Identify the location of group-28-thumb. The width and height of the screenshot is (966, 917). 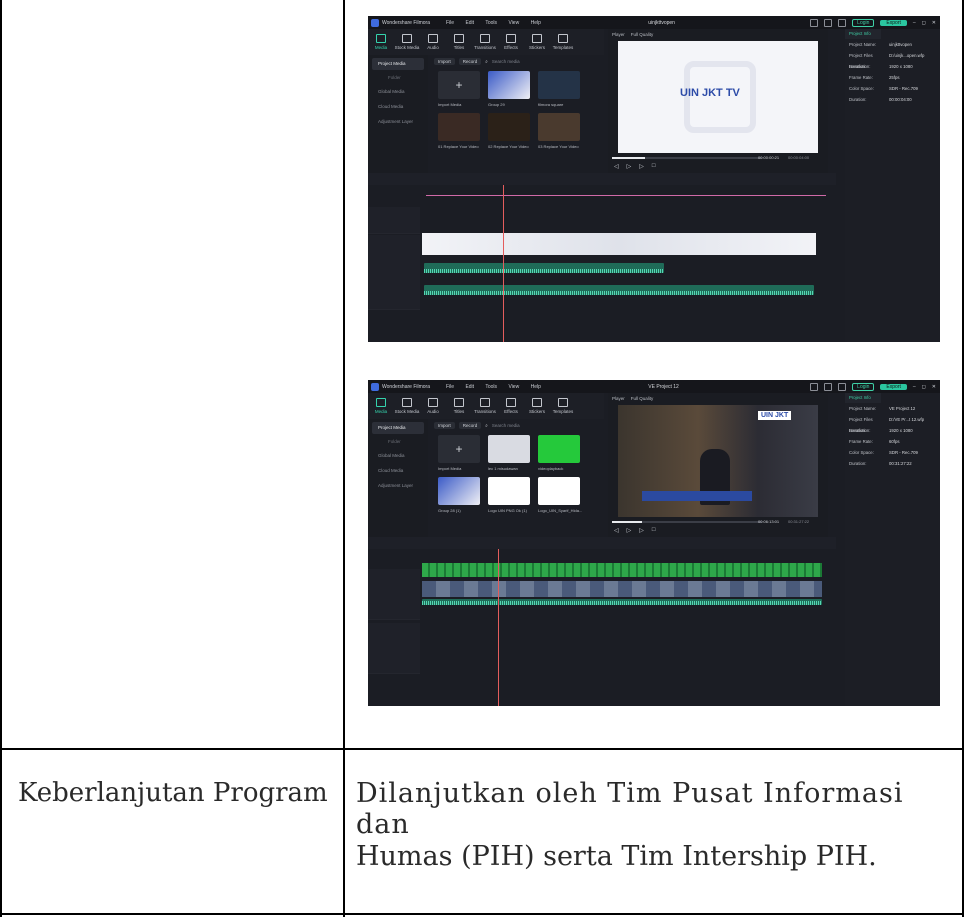
(459, 491).